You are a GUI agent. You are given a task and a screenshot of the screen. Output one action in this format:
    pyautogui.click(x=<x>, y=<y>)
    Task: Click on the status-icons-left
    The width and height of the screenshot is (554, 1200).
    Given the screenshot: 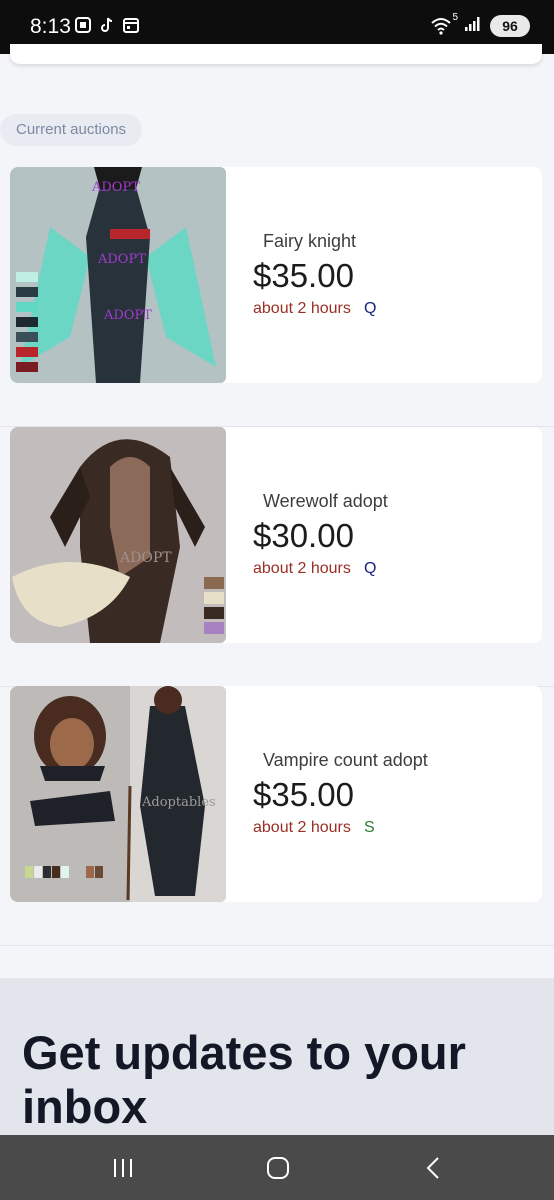 What is the action you would take?
    pyautogui.click(x=107, y=25)
    